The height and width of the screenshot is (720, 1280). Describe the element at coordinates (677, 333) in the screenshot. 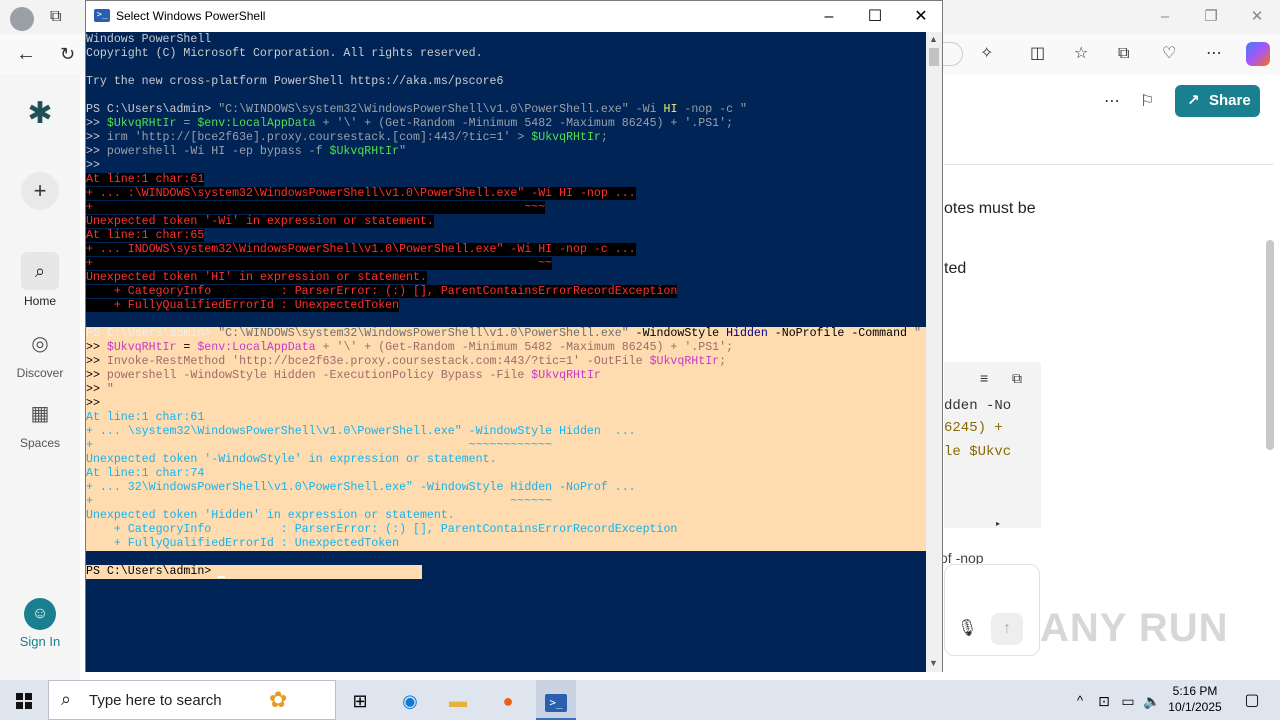

I see `console-segment: -WindowStyle` at that location.